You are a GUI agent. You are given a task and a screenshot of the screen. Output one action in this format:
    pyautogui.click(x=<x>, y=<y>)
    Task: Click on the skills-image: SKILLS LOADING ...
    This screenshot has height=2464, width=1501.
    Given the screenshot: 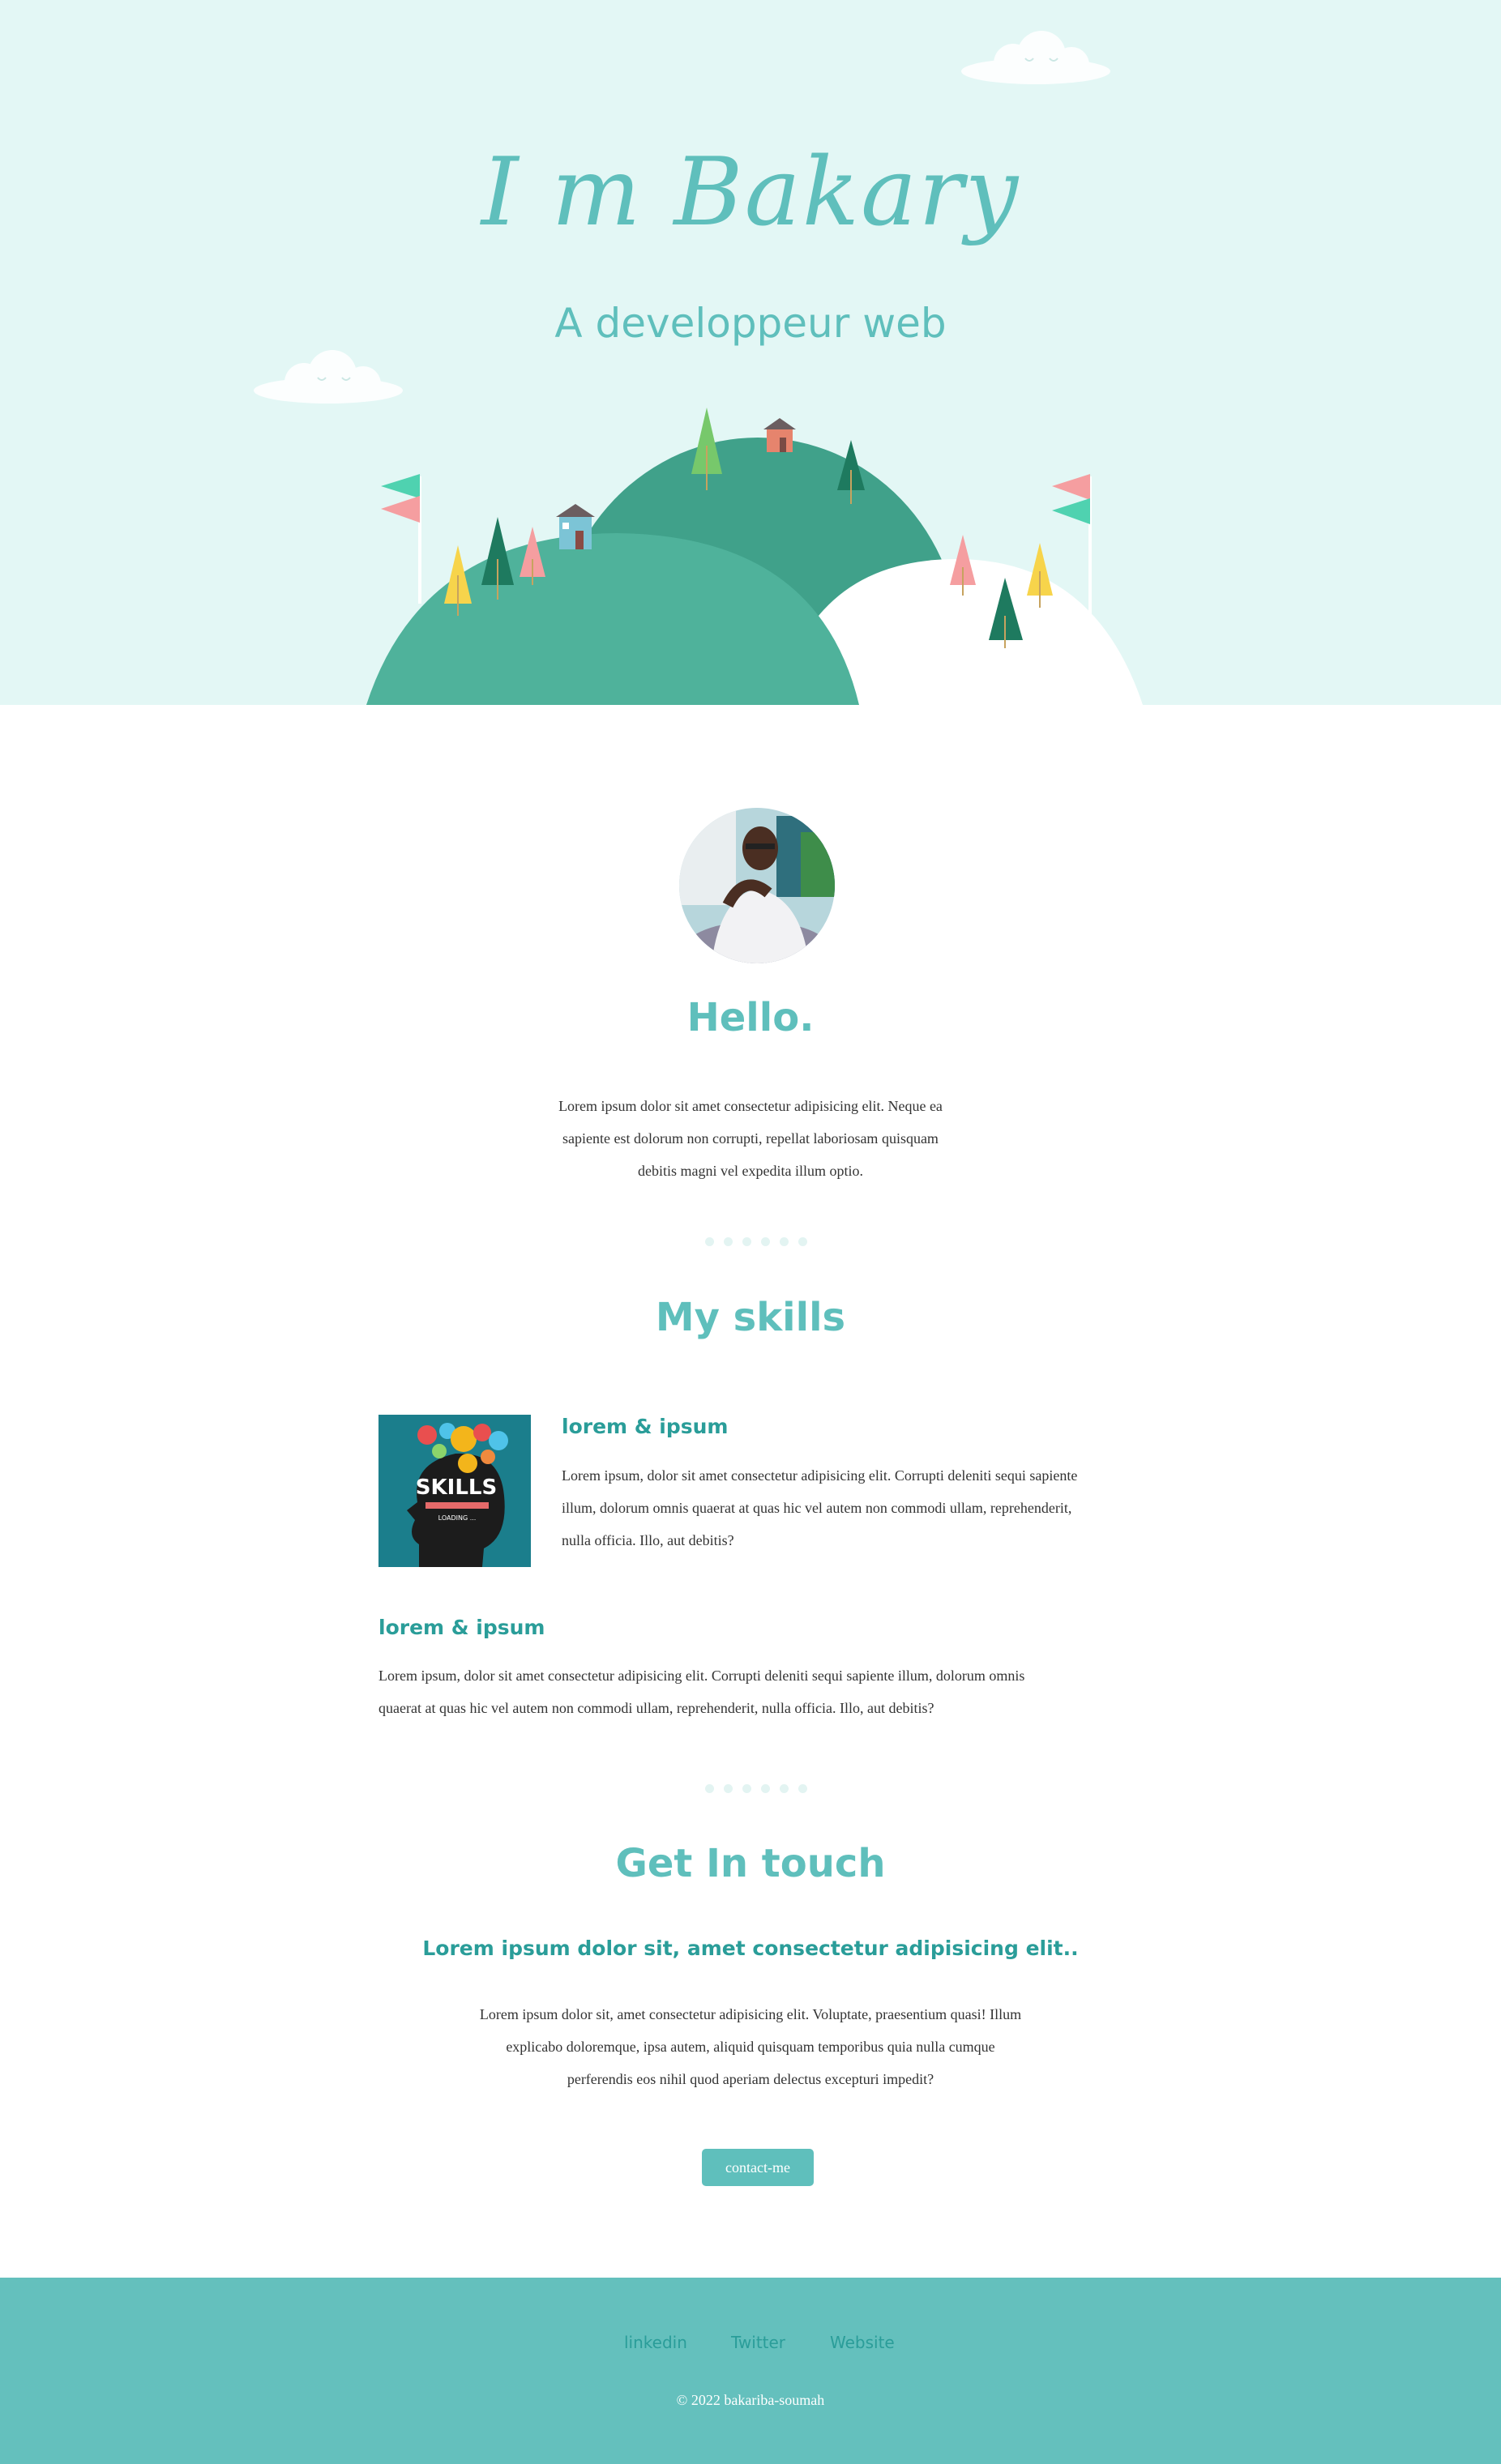 What is the action you would take?
    pyautogui.click(x=454, y=1491)
    